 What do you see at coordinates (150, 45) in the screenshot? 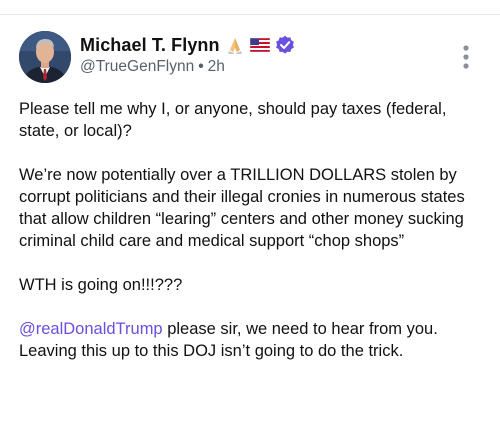
I see `author-display-name: Michael T. Flynn` at bounding box center [150, 45].